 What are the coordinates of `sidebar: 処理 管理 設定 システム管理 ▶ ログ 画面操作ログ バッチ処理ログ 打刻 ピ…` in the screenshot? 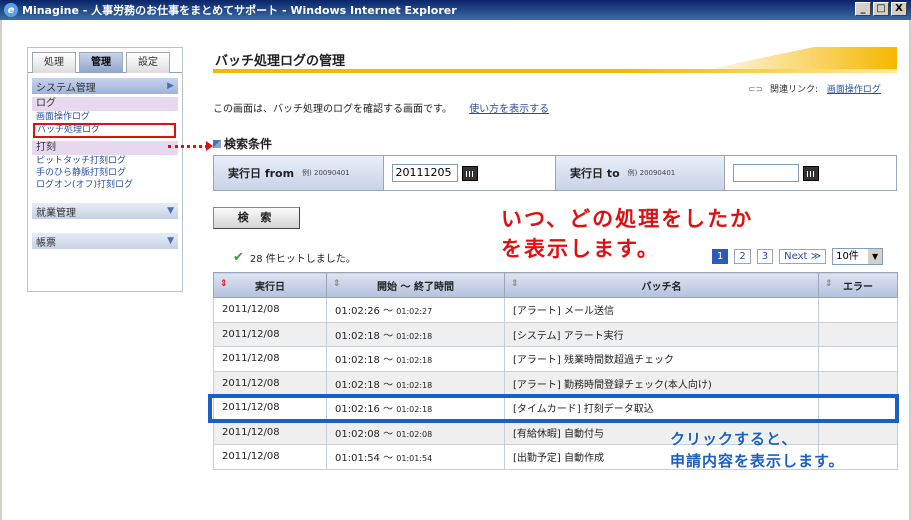 It's located at (105, 169).